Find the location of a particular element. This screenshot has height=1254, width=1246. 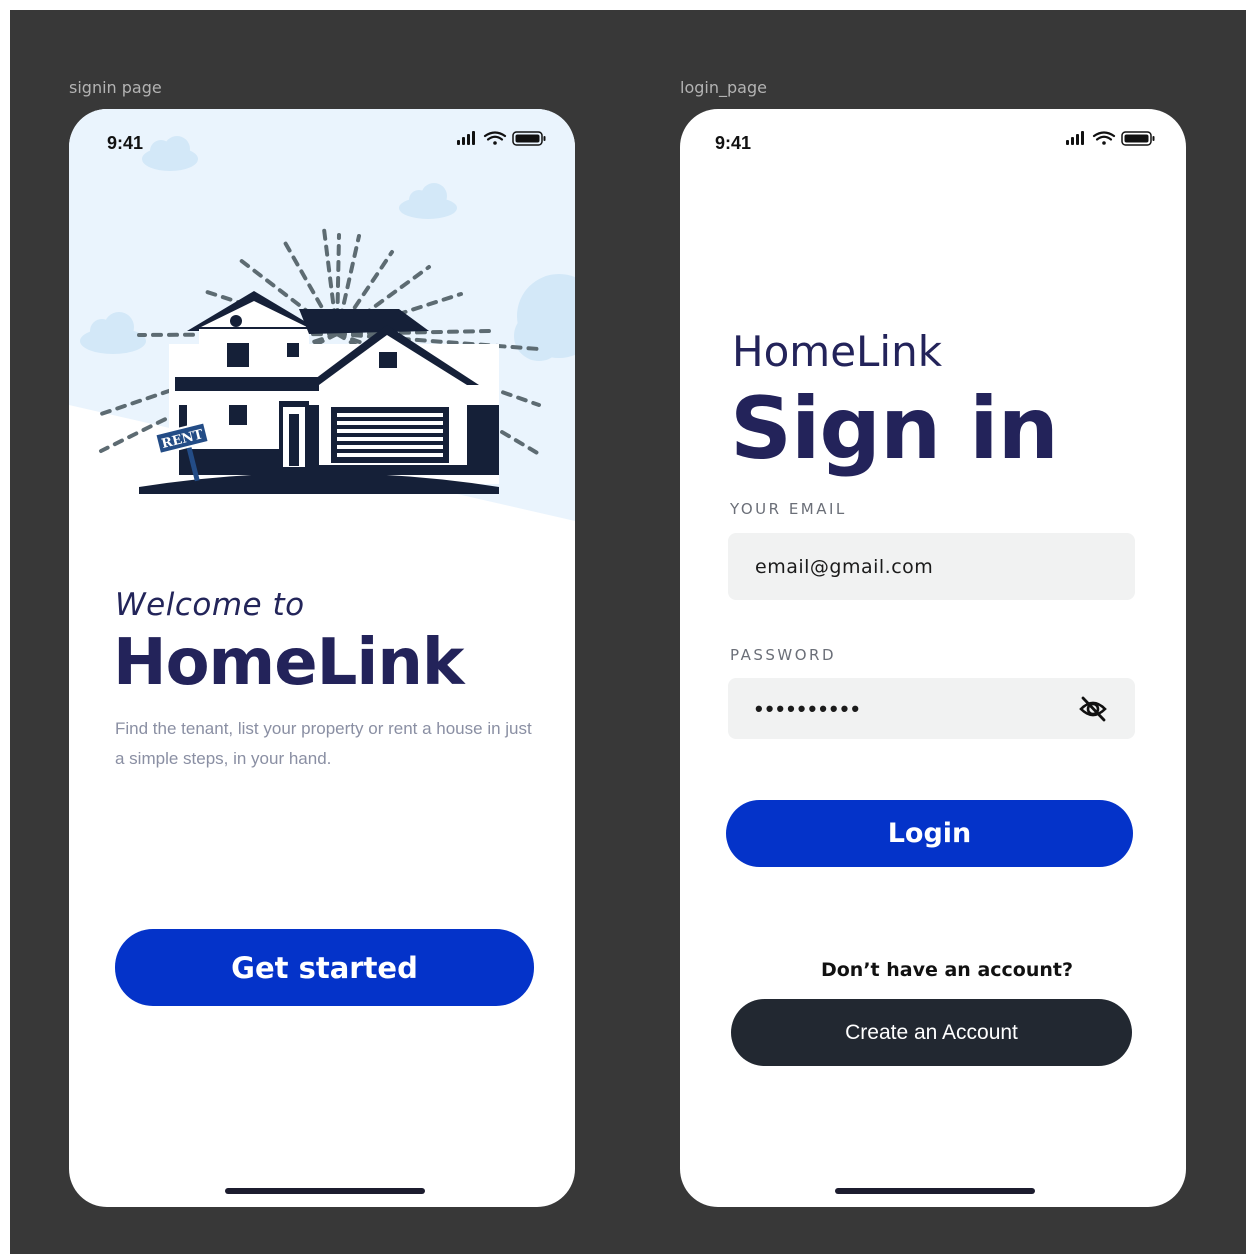

email-label: YOUR EMAIL is located at coordinates (788, 509).